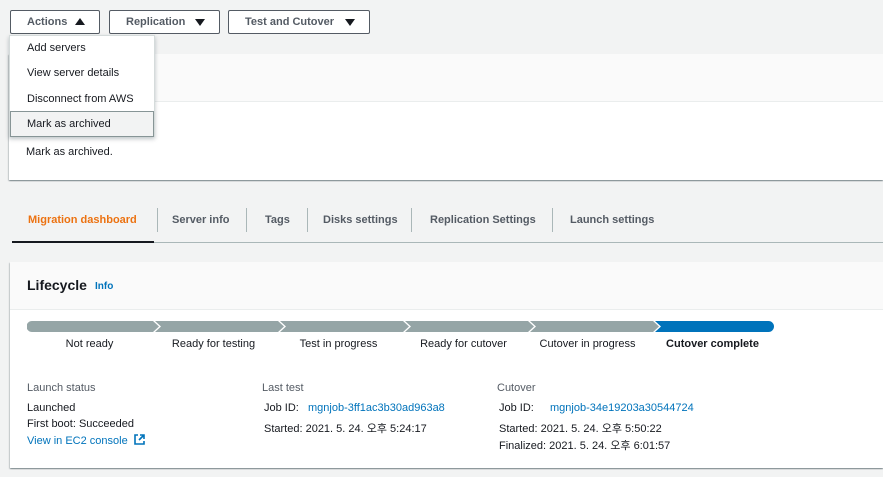 The height and width of the screenshot is (477, 883). What do you see at coordinates (69, 124) in the screenshot?
I see `menu-item-label: Mark as archived` at bounding box center [69, 124].